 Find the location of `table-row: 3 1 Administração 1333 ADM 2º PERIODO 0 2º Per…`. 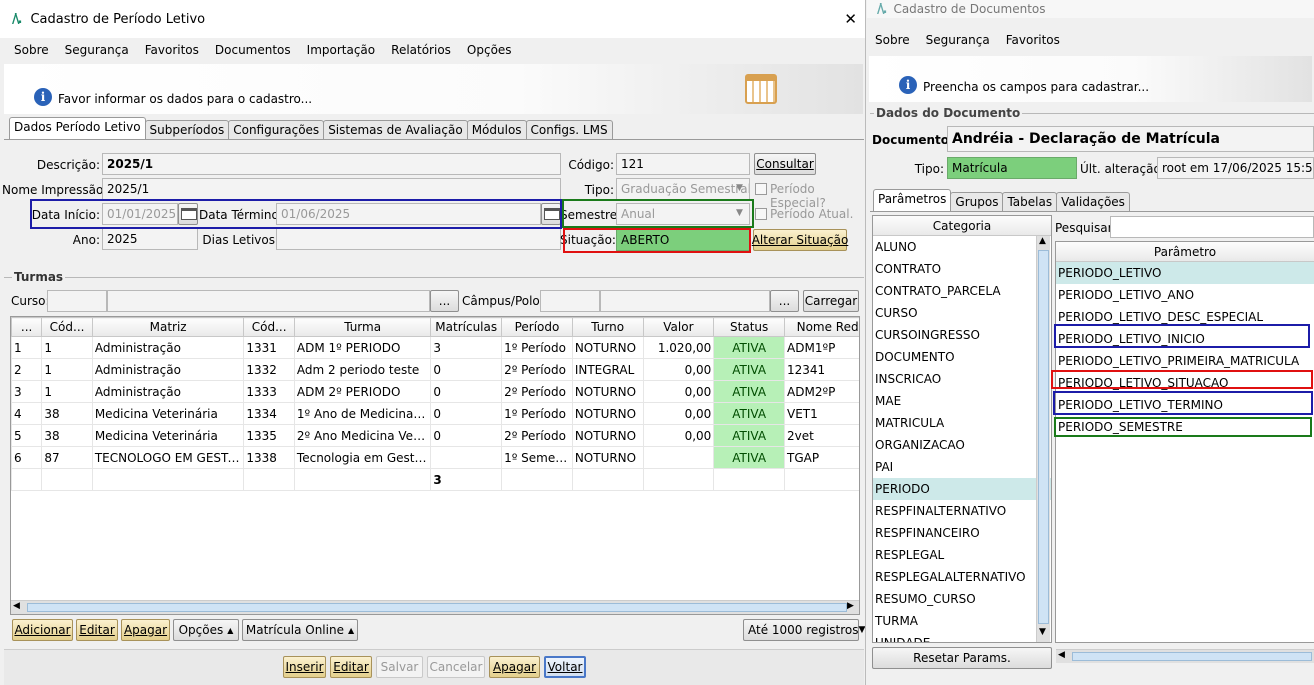

table-row: 3 1 Administração 1333 ADM 2º PERIODO 0 2º Per… is located at coordinates (435, 391).